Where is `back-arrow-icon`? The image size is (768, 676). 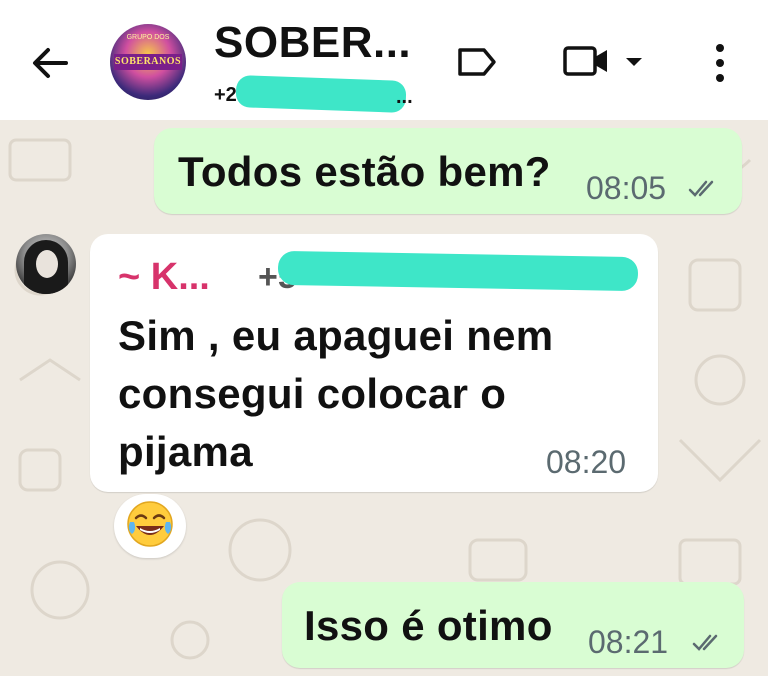 back-arrow-icon is located at coordinates (51, 63).